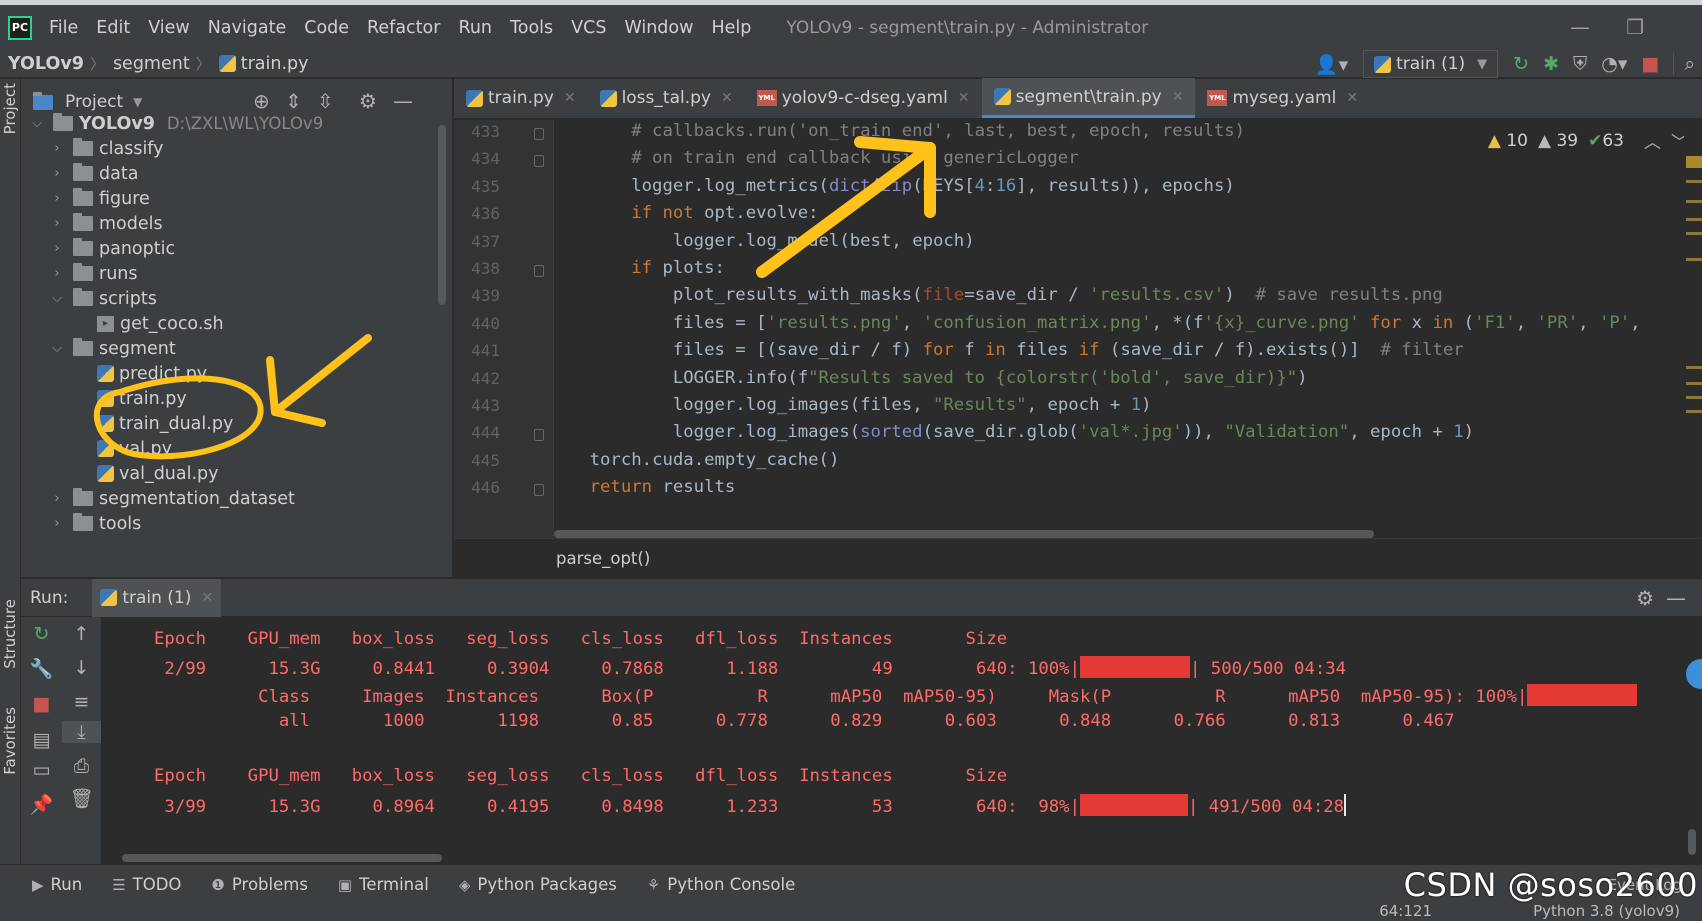 This screenshot has height=921, width=1702. I want to click on tree-item-panoptic: › panoptic, so click(111, 248).